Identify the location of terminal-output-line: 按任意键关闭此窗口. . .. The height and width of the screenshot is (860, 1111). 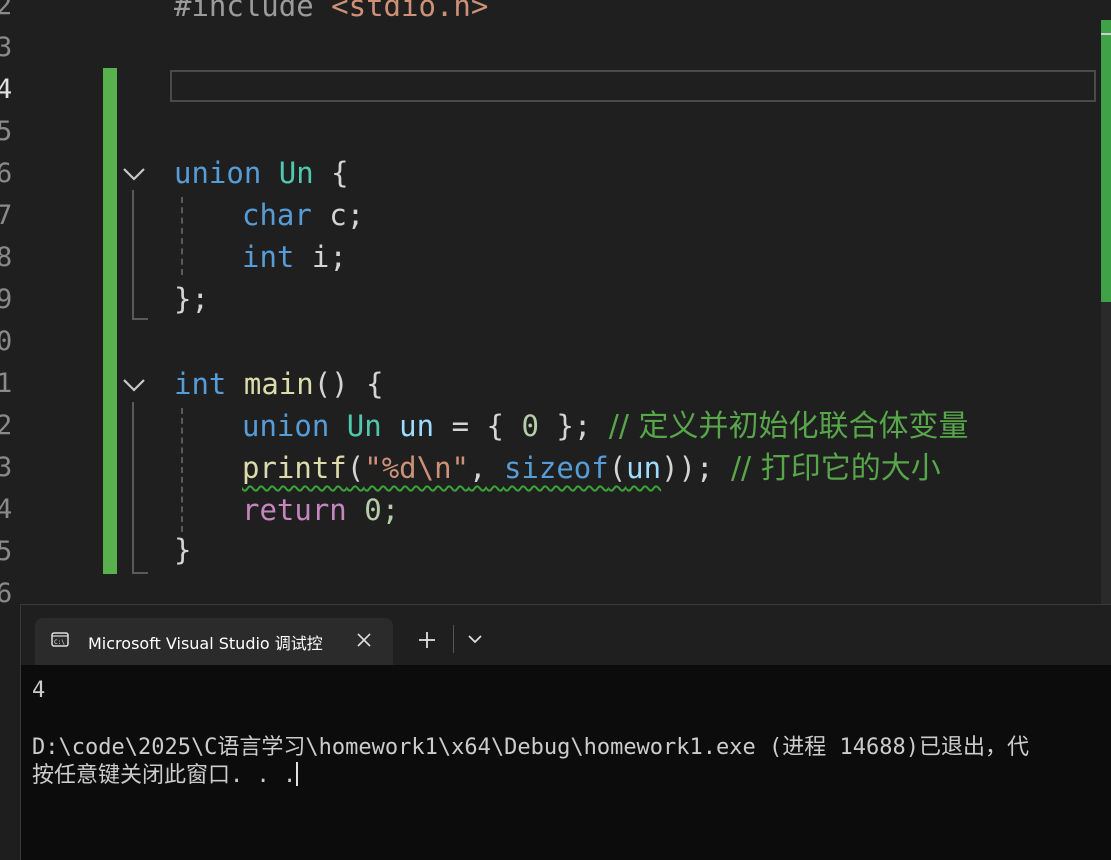
(165, 775).